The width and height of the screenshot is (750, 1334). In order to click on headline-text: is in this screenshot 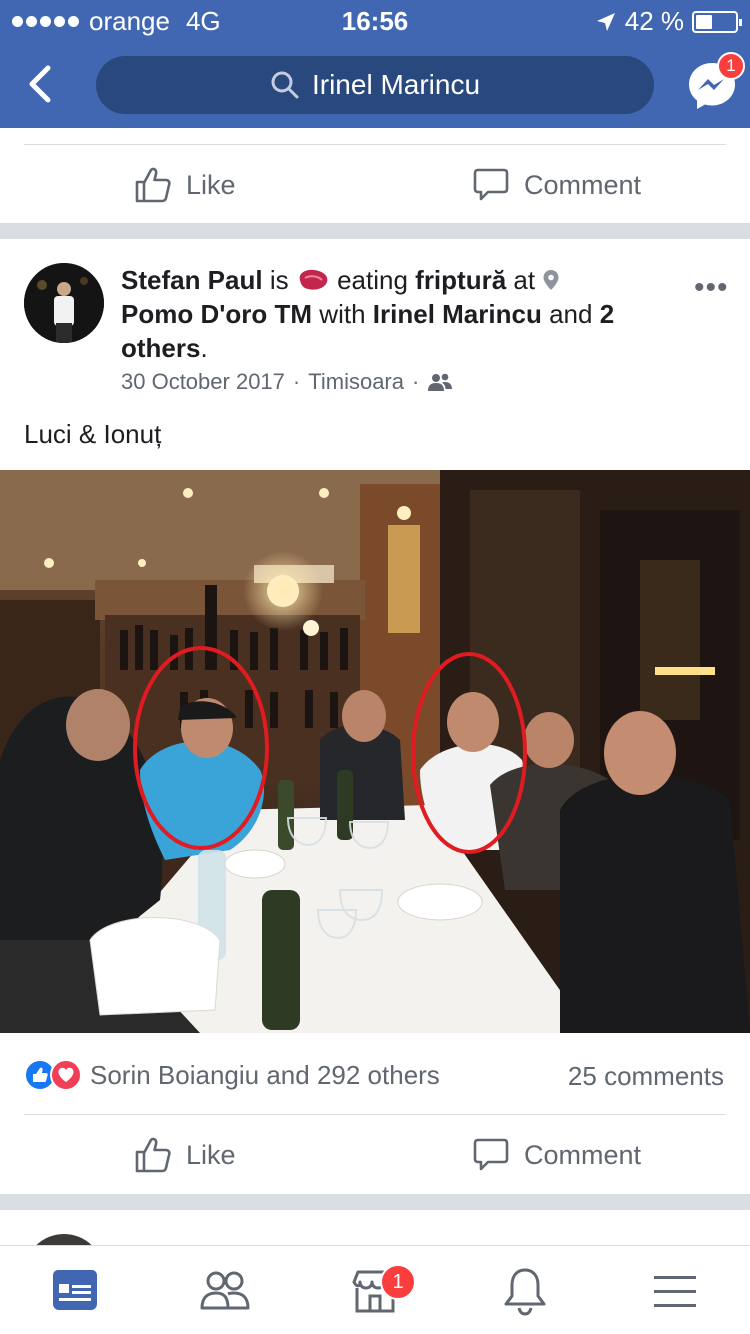, I will do `click(279, 280)`.